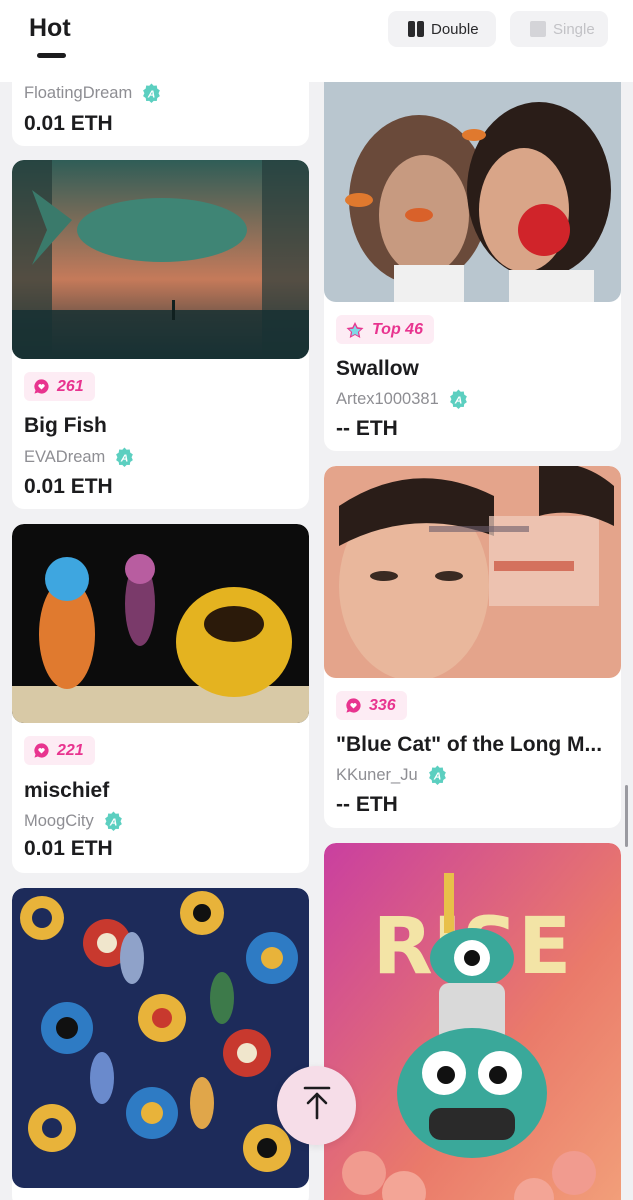  What do you see at coordinates (382, 705) in the screenshot?
I see `badge-count: 336` at bounding box center [382, 705].